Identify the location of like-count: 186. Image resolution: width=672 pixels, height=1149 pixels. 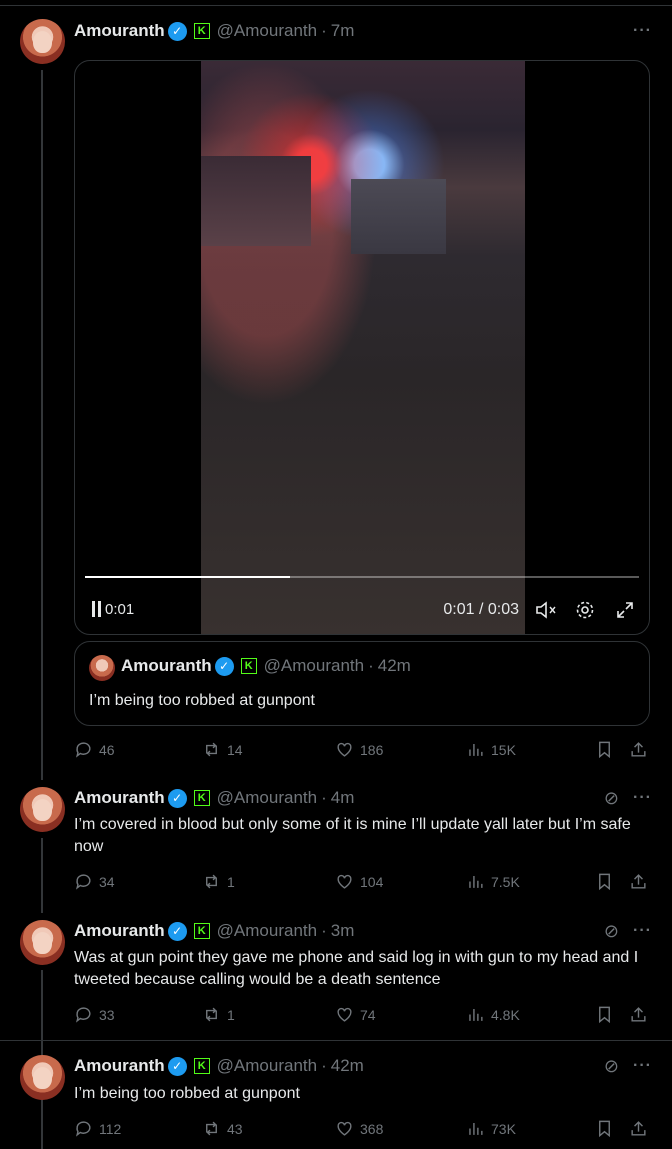
(372, 749).